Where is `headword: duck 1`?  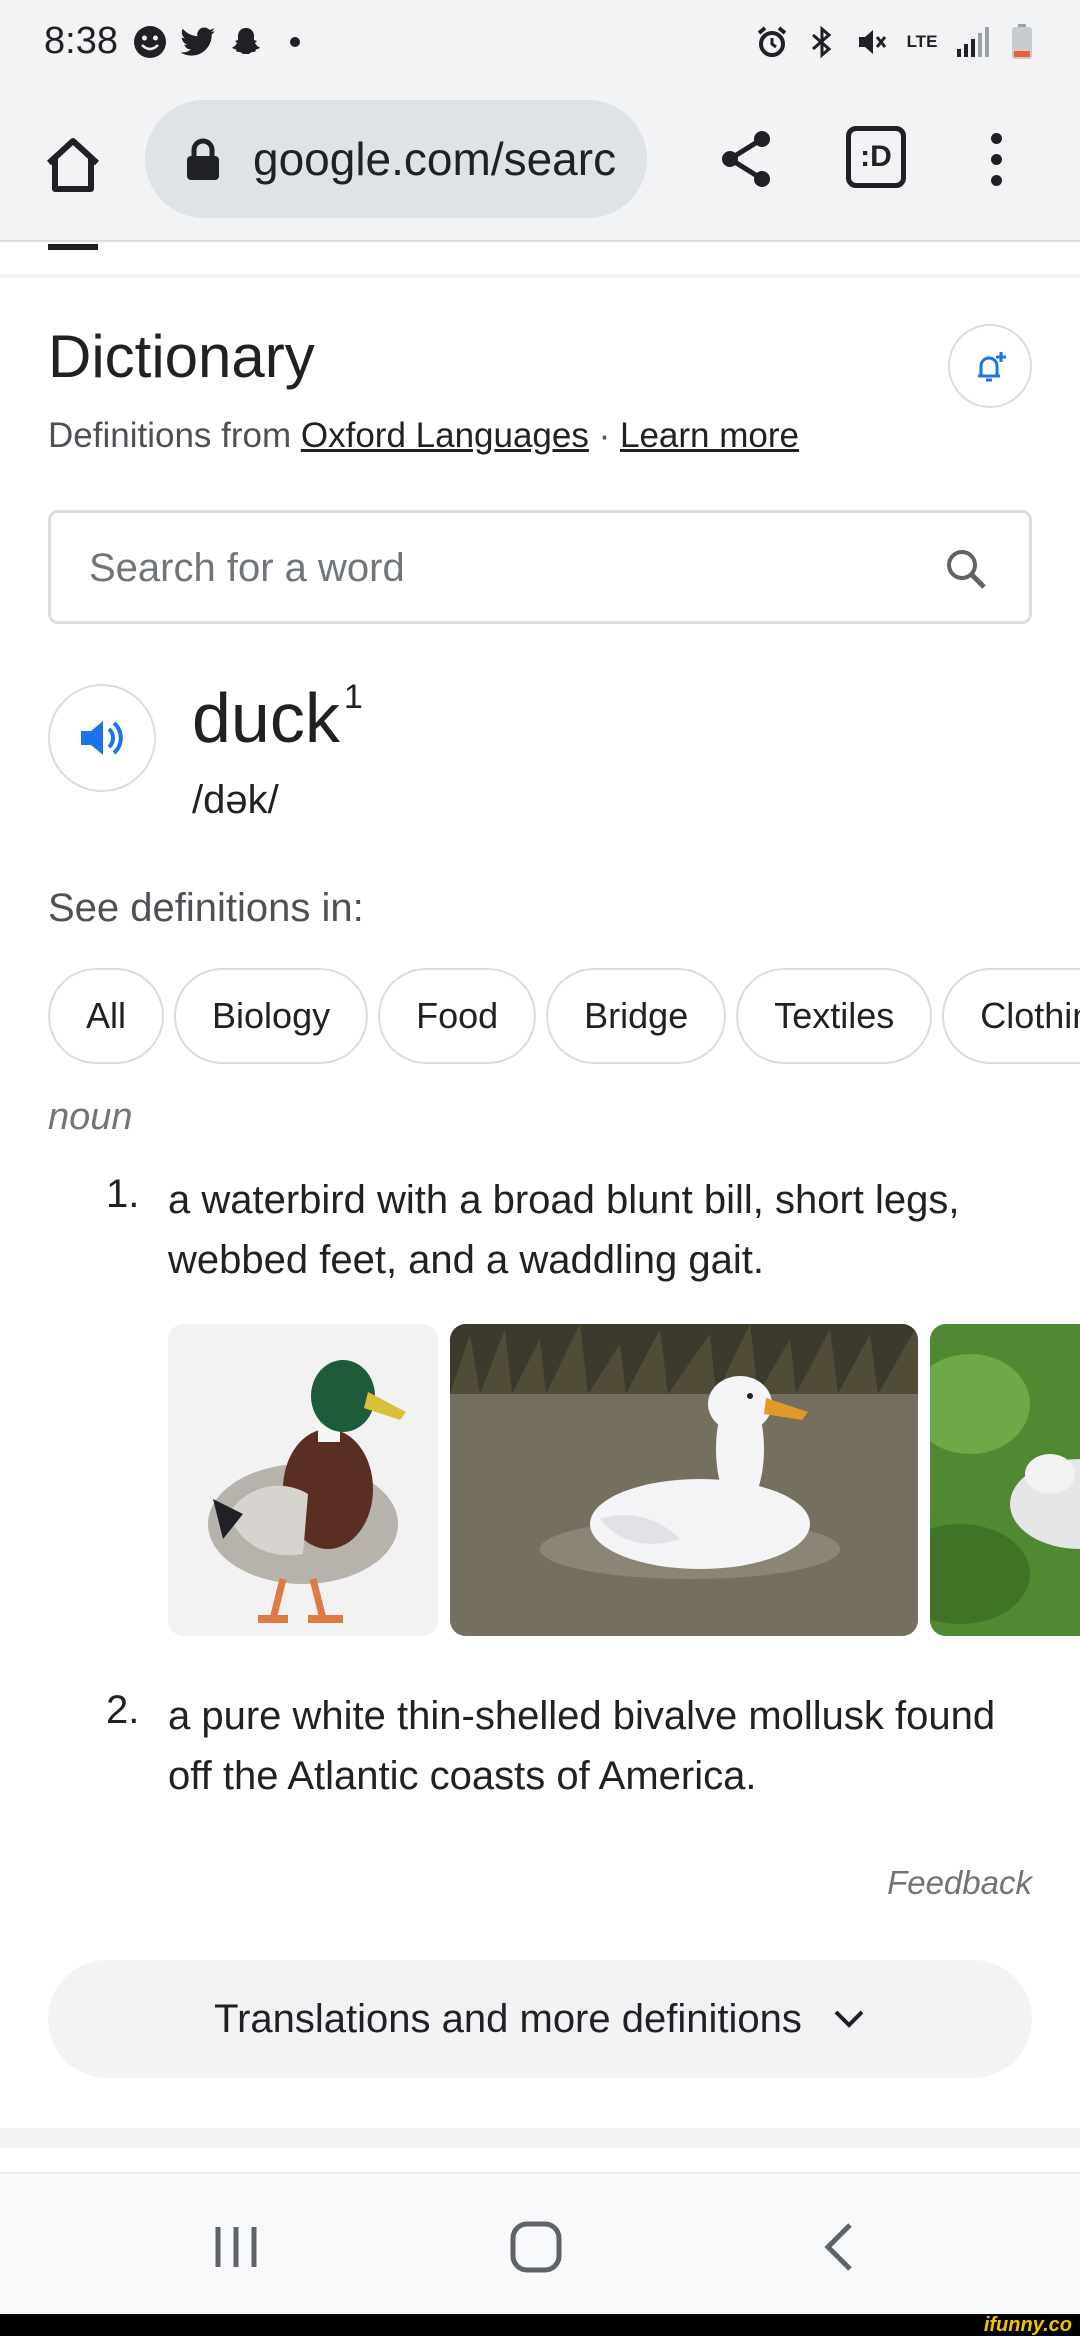 headword: duck 1 is located at coordinates (277, 718).